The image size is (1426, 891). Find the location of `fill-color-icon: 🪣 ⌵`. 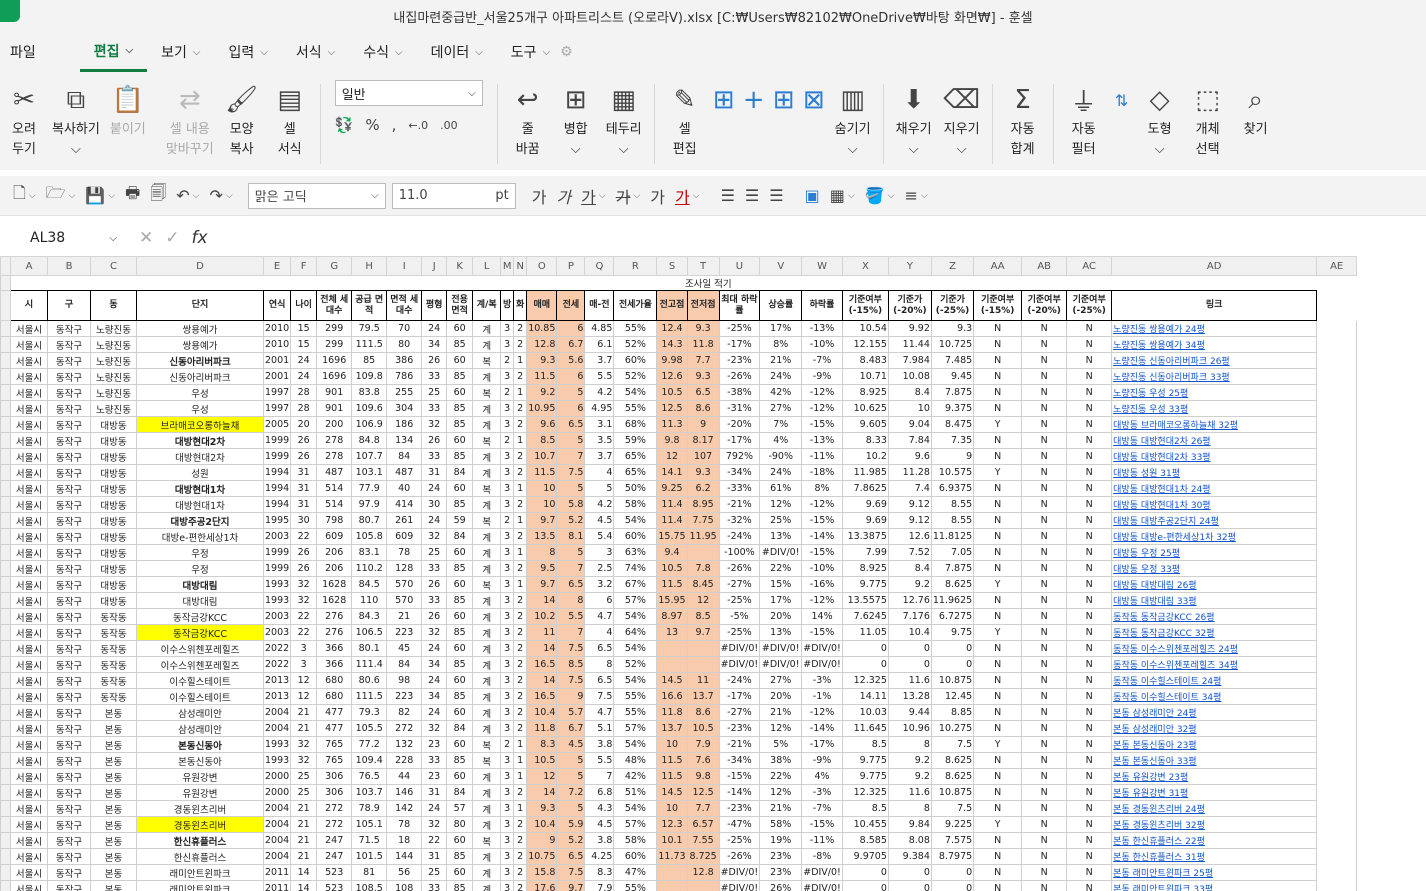

fill-color-icon: 🪣 ⌵ is located at coordinates (880, 195).